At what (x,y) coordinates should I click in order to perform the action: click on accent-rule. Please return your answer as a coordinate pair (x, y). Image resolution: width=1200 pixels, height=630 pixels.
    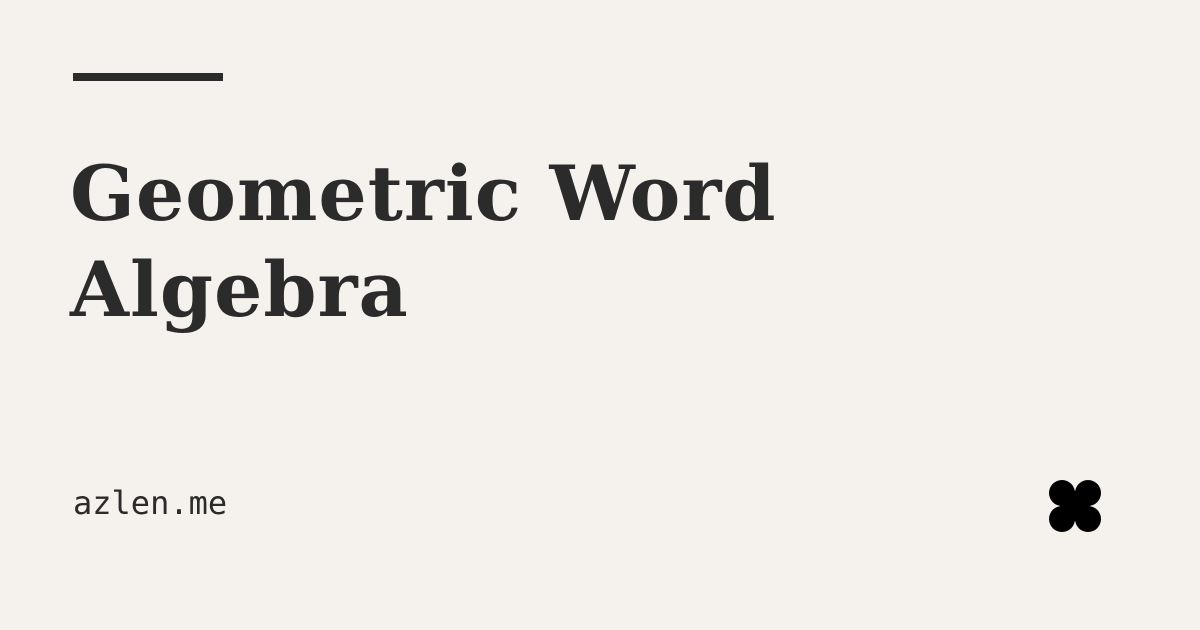
    Looking at the image, I should click on (148, 77).